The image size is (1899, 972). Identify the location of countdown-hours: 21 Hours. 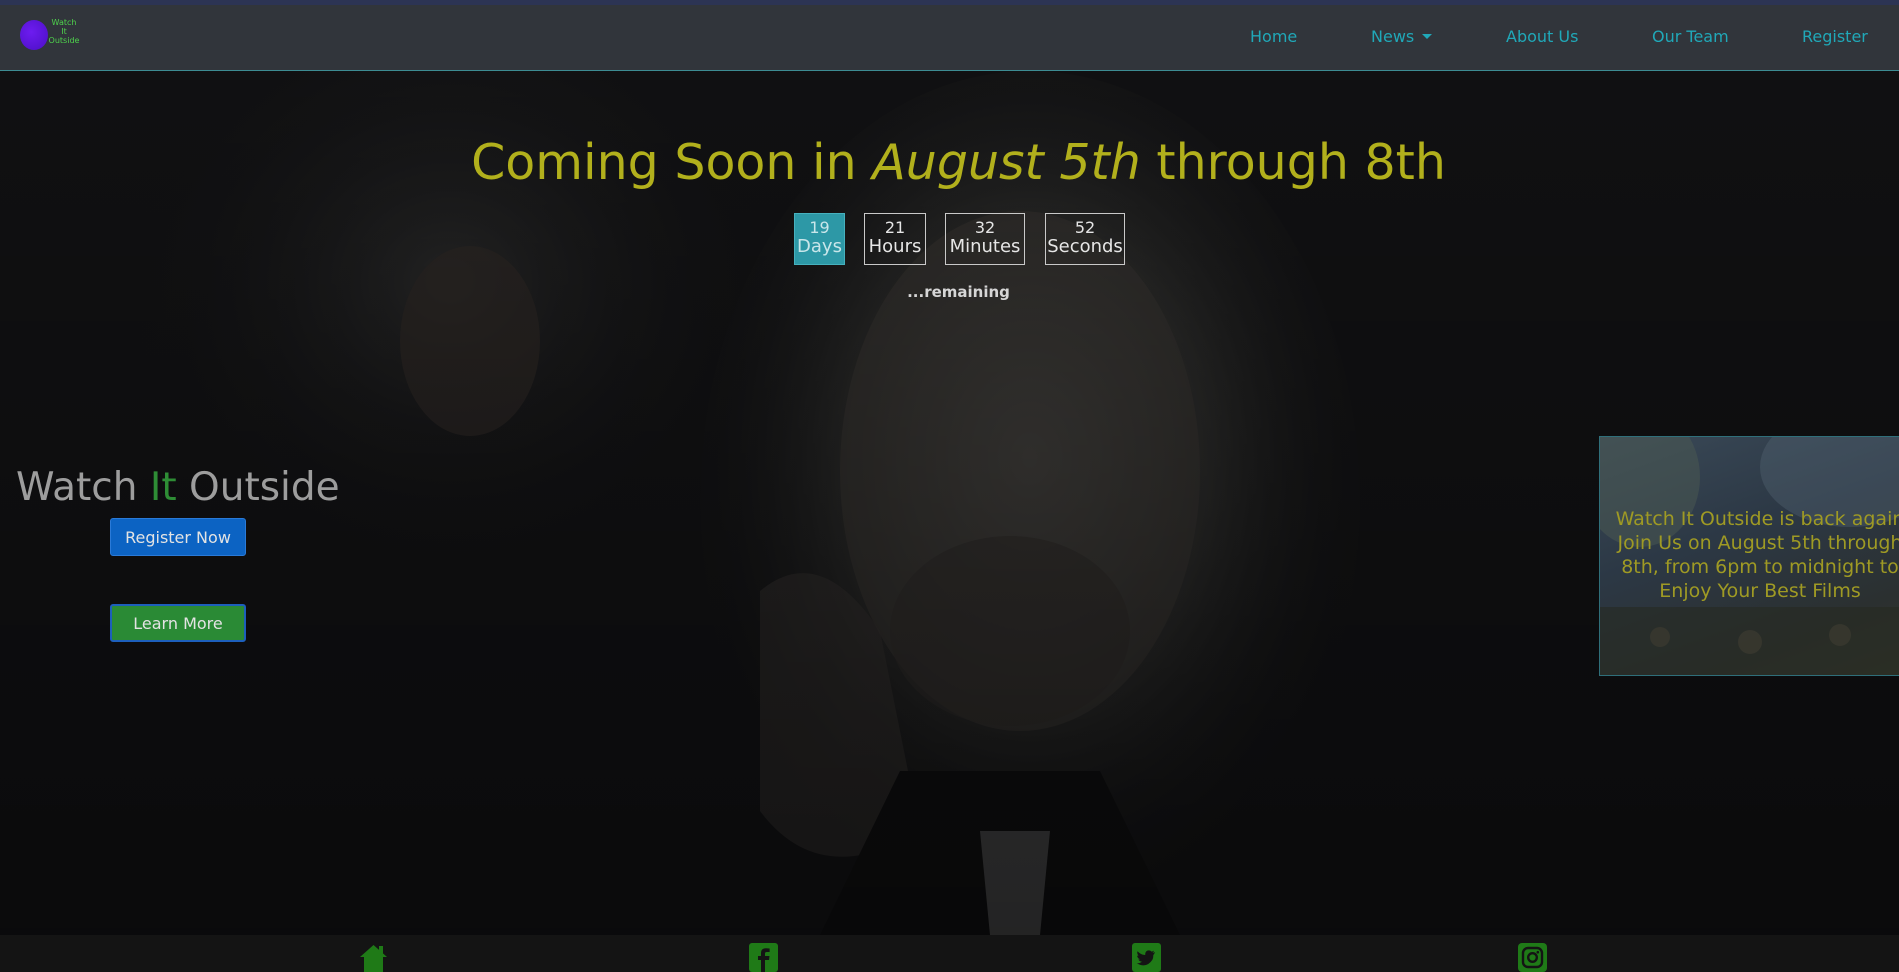
(895, 239).